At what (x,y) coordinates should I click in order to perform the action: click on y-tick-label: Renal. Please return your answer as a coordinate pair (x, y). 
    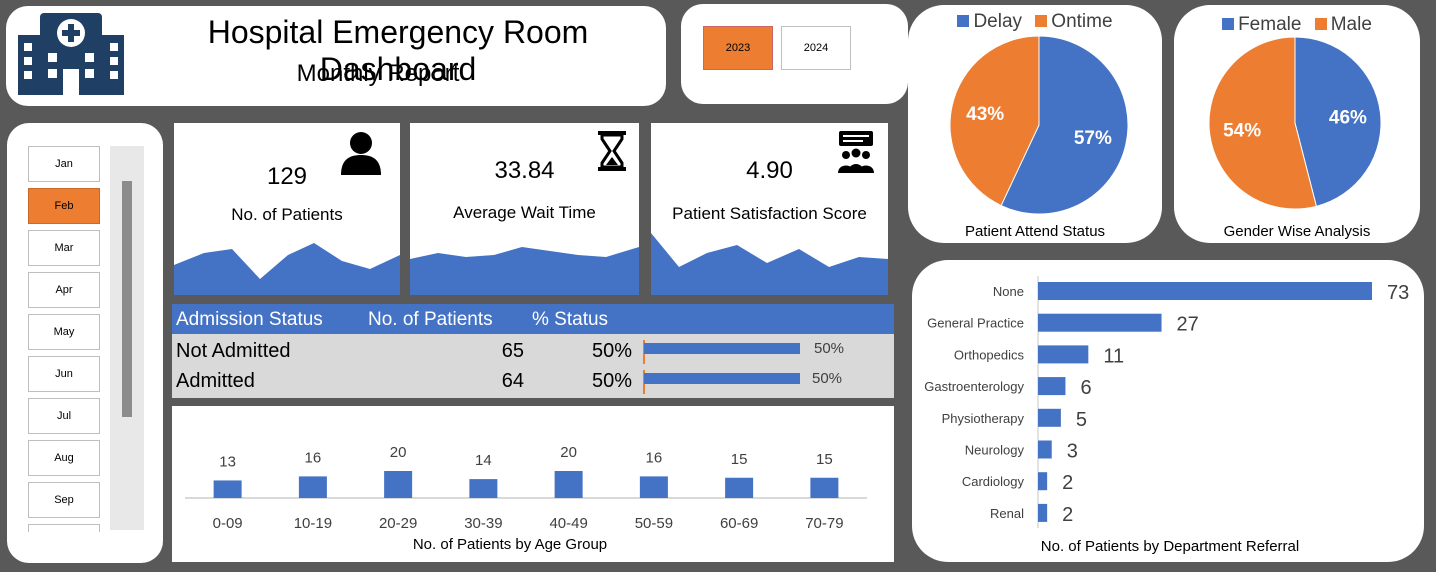
    Looking at the image, I should click on (1007, 513).